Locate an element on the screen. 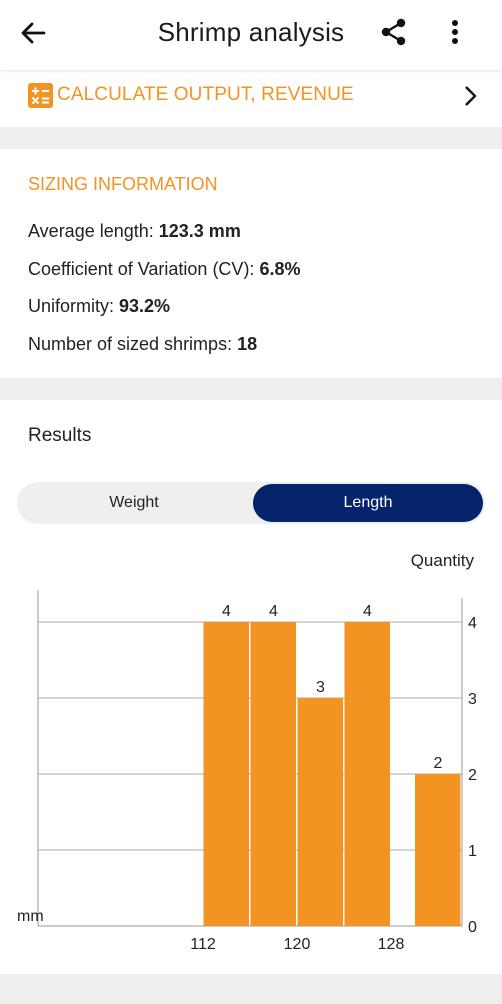  cv-row: Coefficient of Variation (CV): 6.8% is located at coordinates (164, 269).